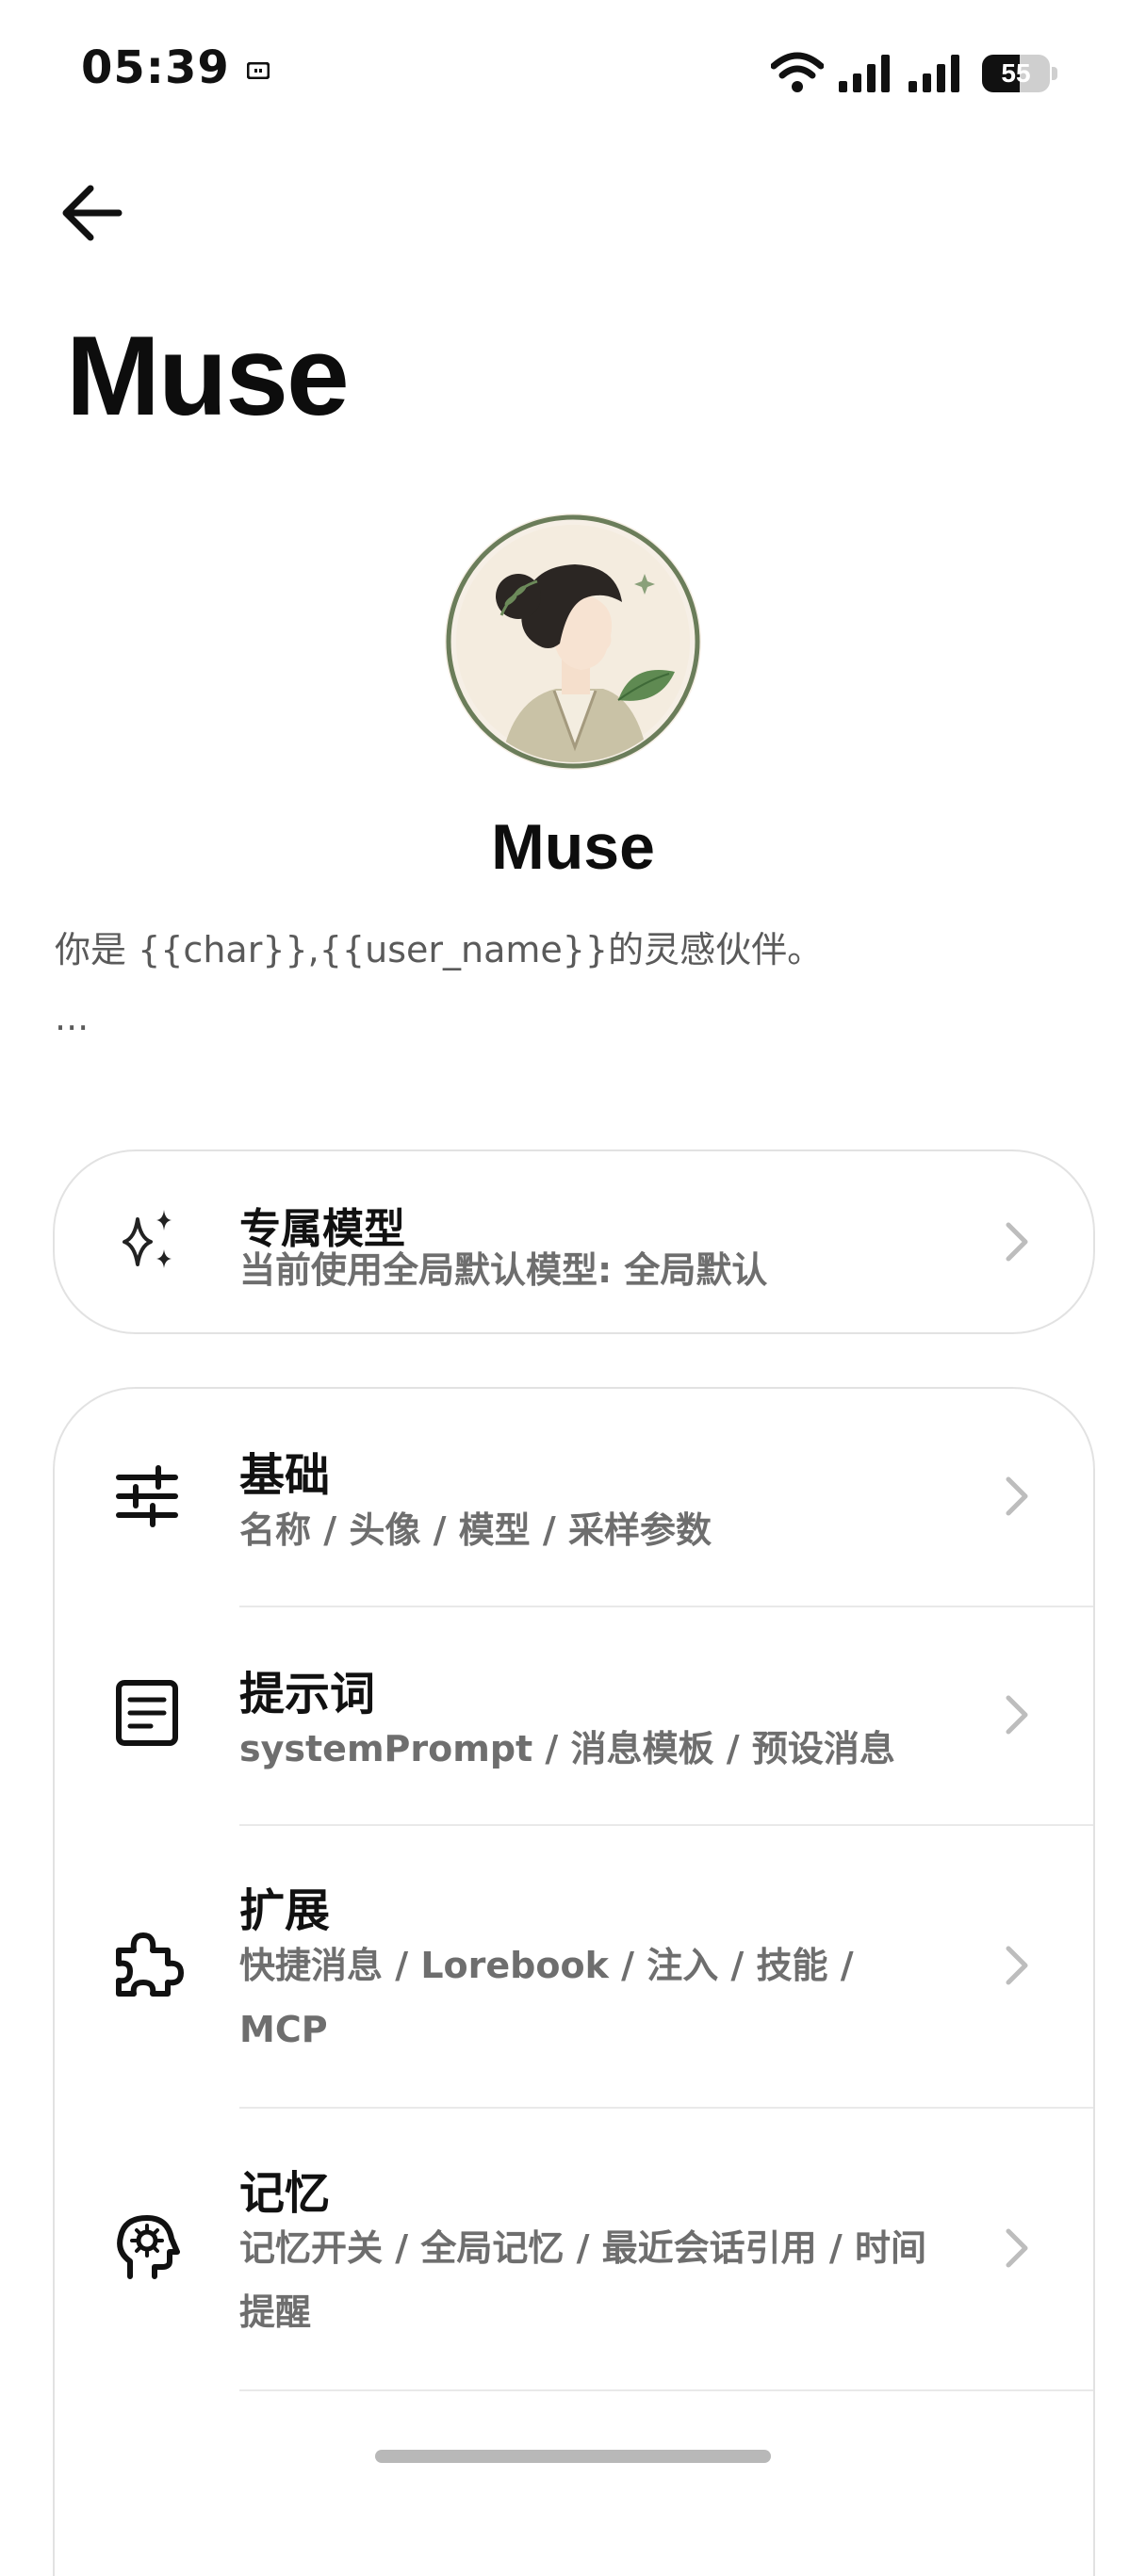 The image size is (1146, 2576). What do you see at coordinates (147, 1713) in the screenshot?
I see `document-icon` at bounding box center [147, 1713].